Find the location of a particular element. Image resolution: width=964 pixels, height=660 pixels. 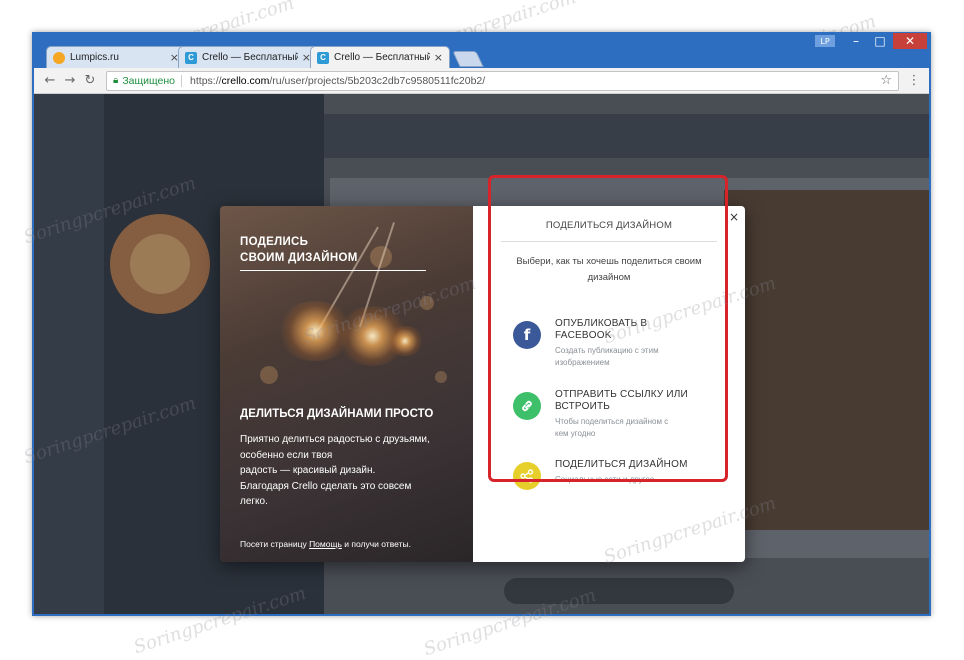

forward-arrow-icon: → is located at coordinates (70, 80).